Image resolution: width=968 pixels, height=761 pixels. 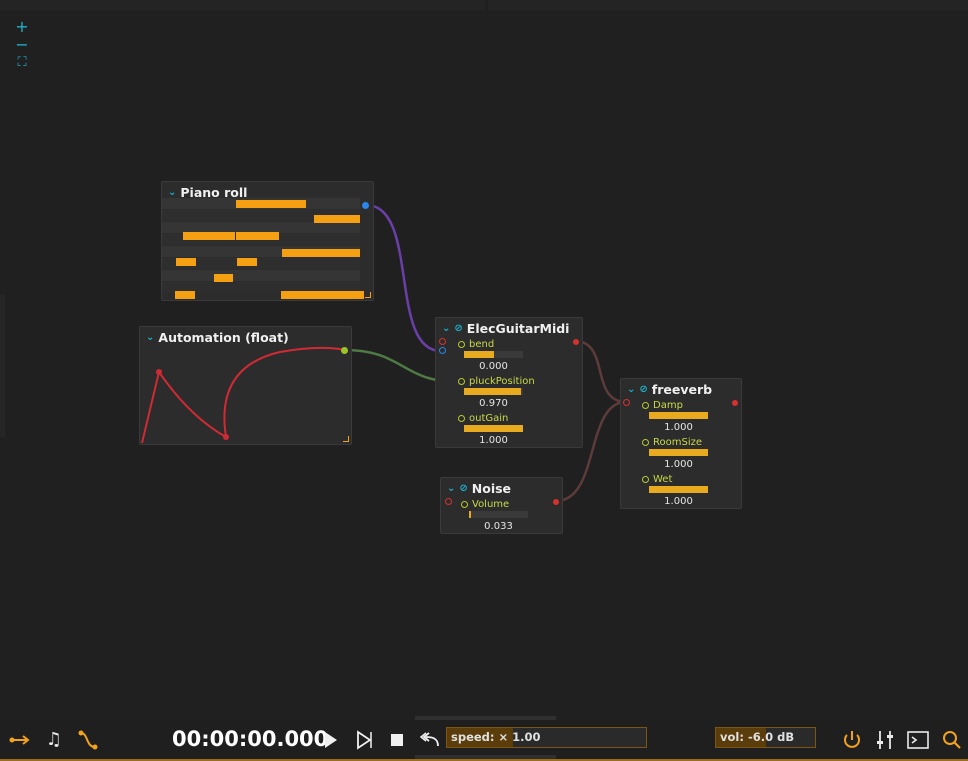 I want to click on midi-in-port, so click(x=442, y=350).